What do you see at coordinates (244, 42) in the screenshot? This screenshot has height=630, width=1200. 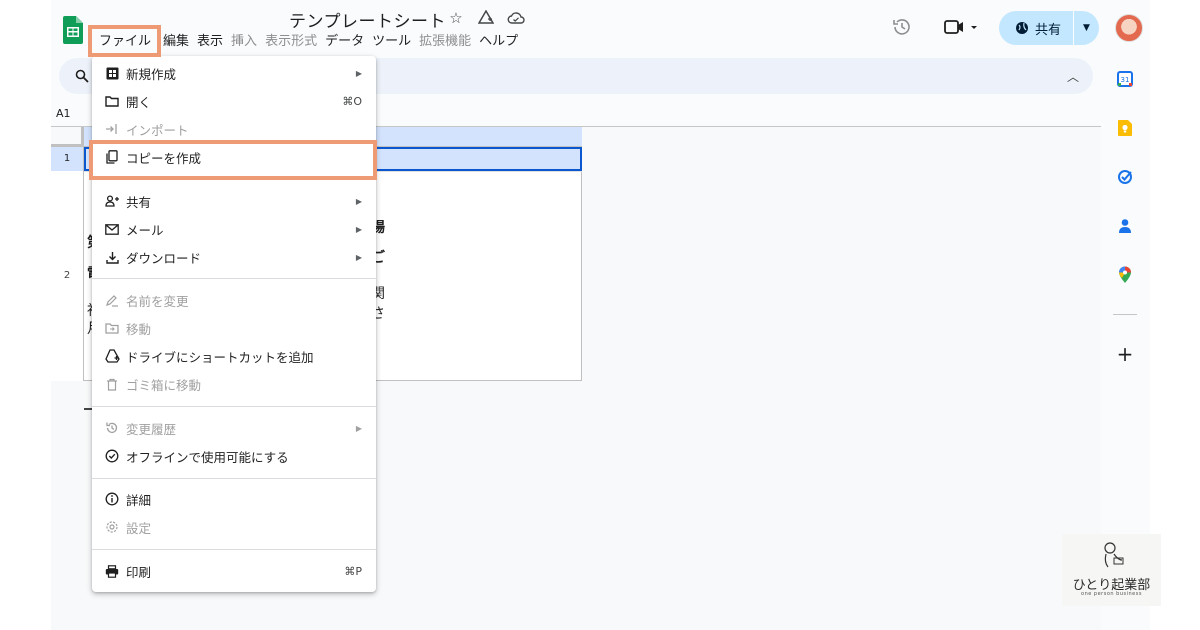 I see `menu-insert: 挿入` at bounding box center [244, 42].